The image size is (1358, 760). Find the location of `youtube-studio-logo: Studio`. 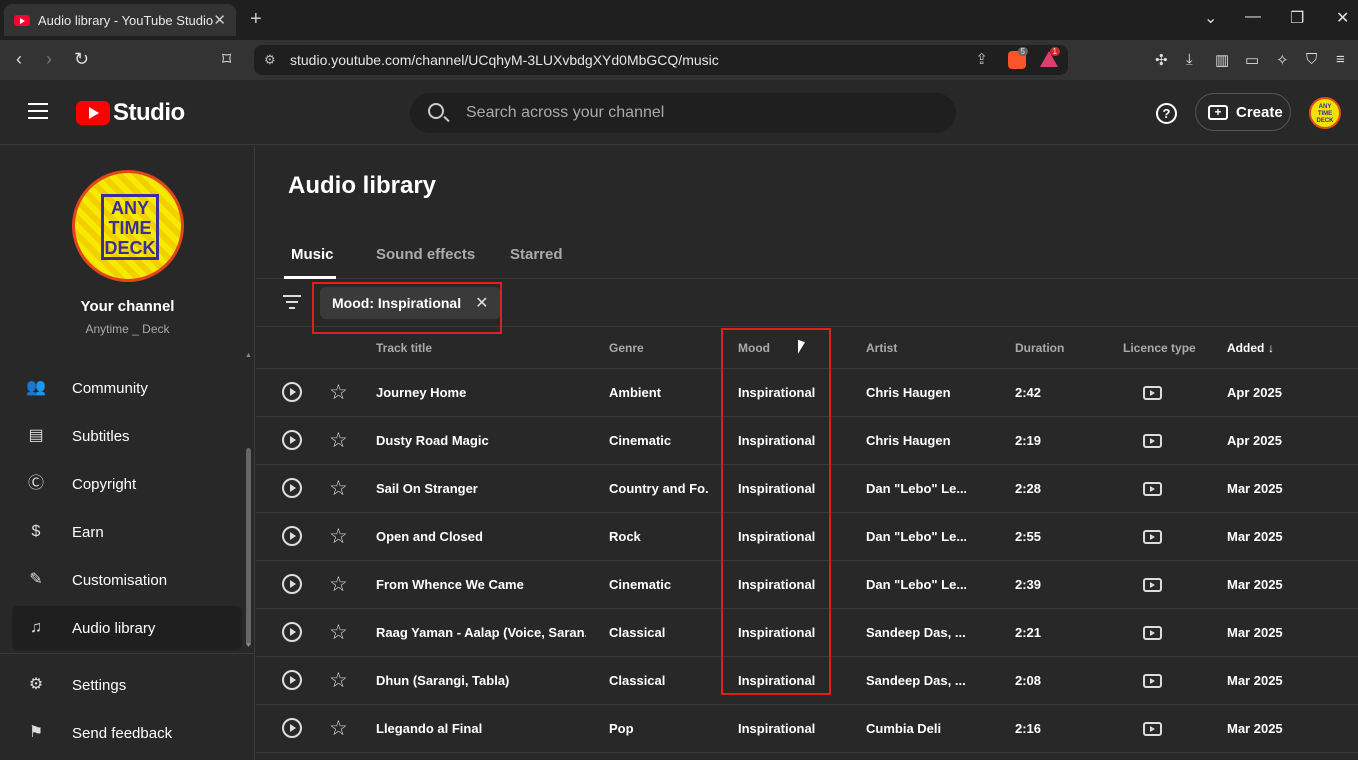

youtube-studio-logo: Studio is located at coordinates (130, 113).